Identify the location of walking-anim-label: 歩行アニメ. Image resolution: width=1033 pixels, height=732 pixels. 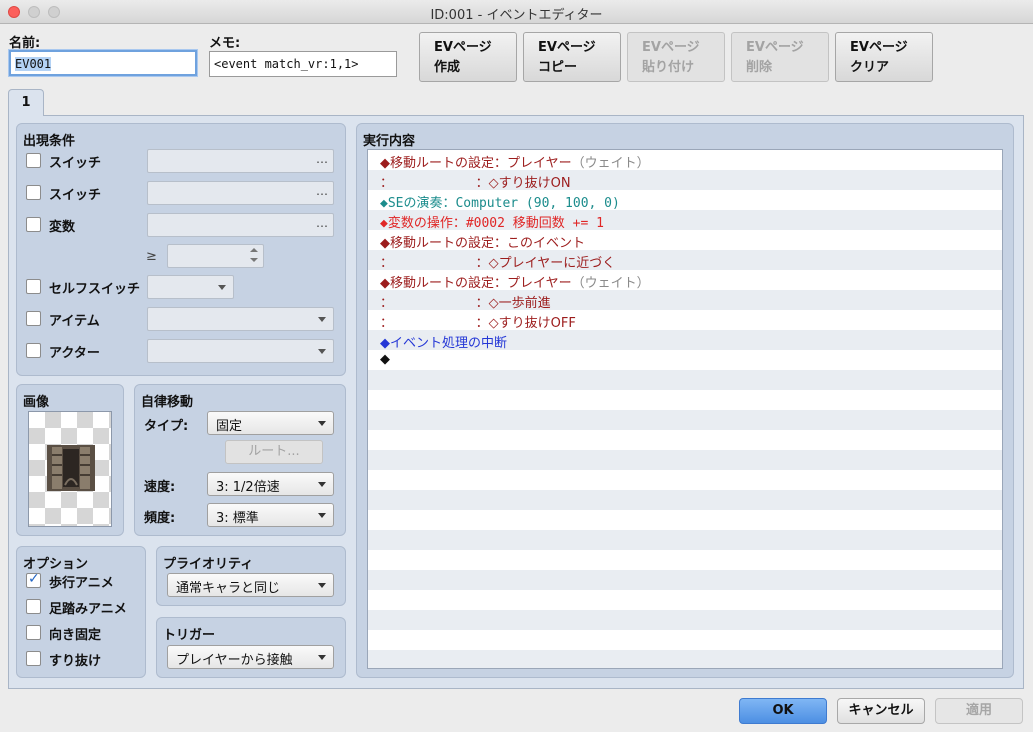
(81, 583).